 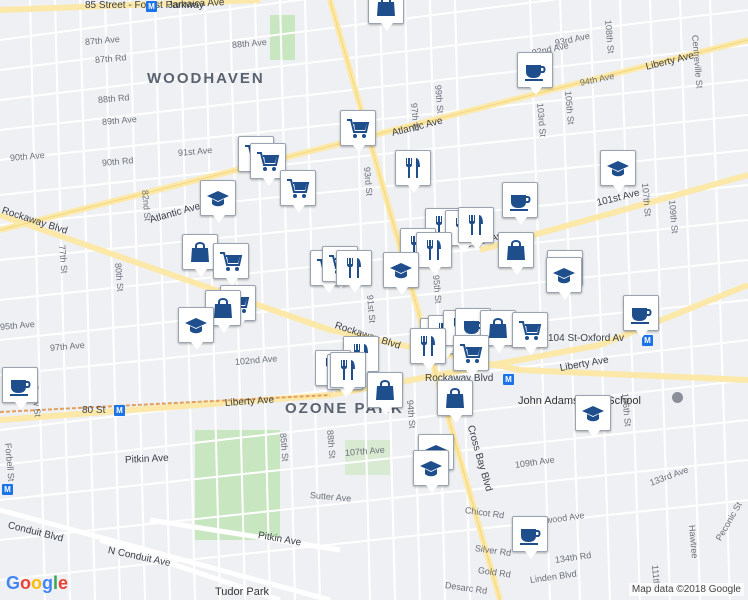 I want to click on neighborhood-label: WOODHAVEN, so click(x=206, y=78).